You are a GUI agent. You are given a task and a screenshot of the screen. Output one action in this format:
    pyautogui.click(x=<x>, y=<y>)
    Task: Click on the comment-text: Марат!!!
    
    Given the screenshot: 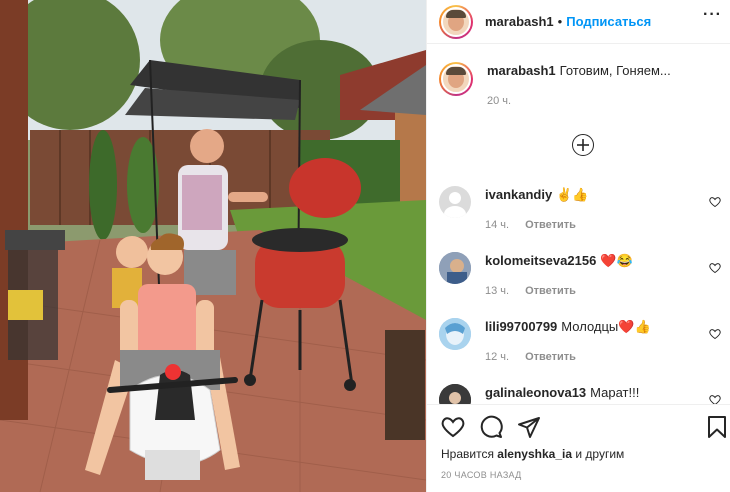 What is the action you would take?
    pyautogui.click(x=615, y=392)
    